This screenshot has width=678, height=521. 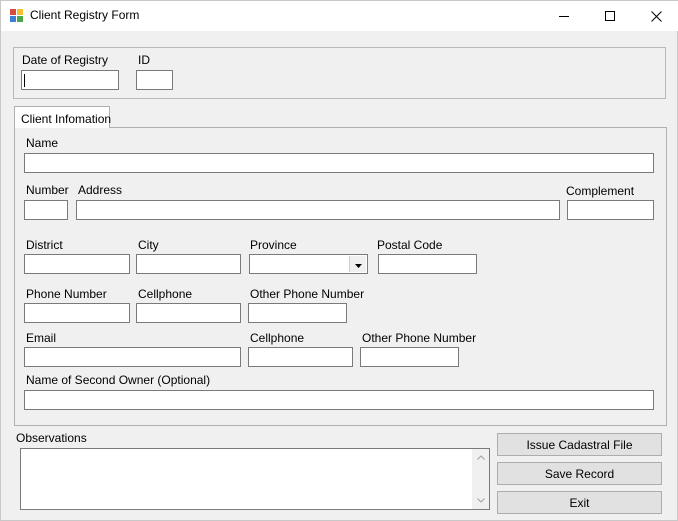 I want to click on phone-number-label: Phone Number, so click(x=66, y=294).